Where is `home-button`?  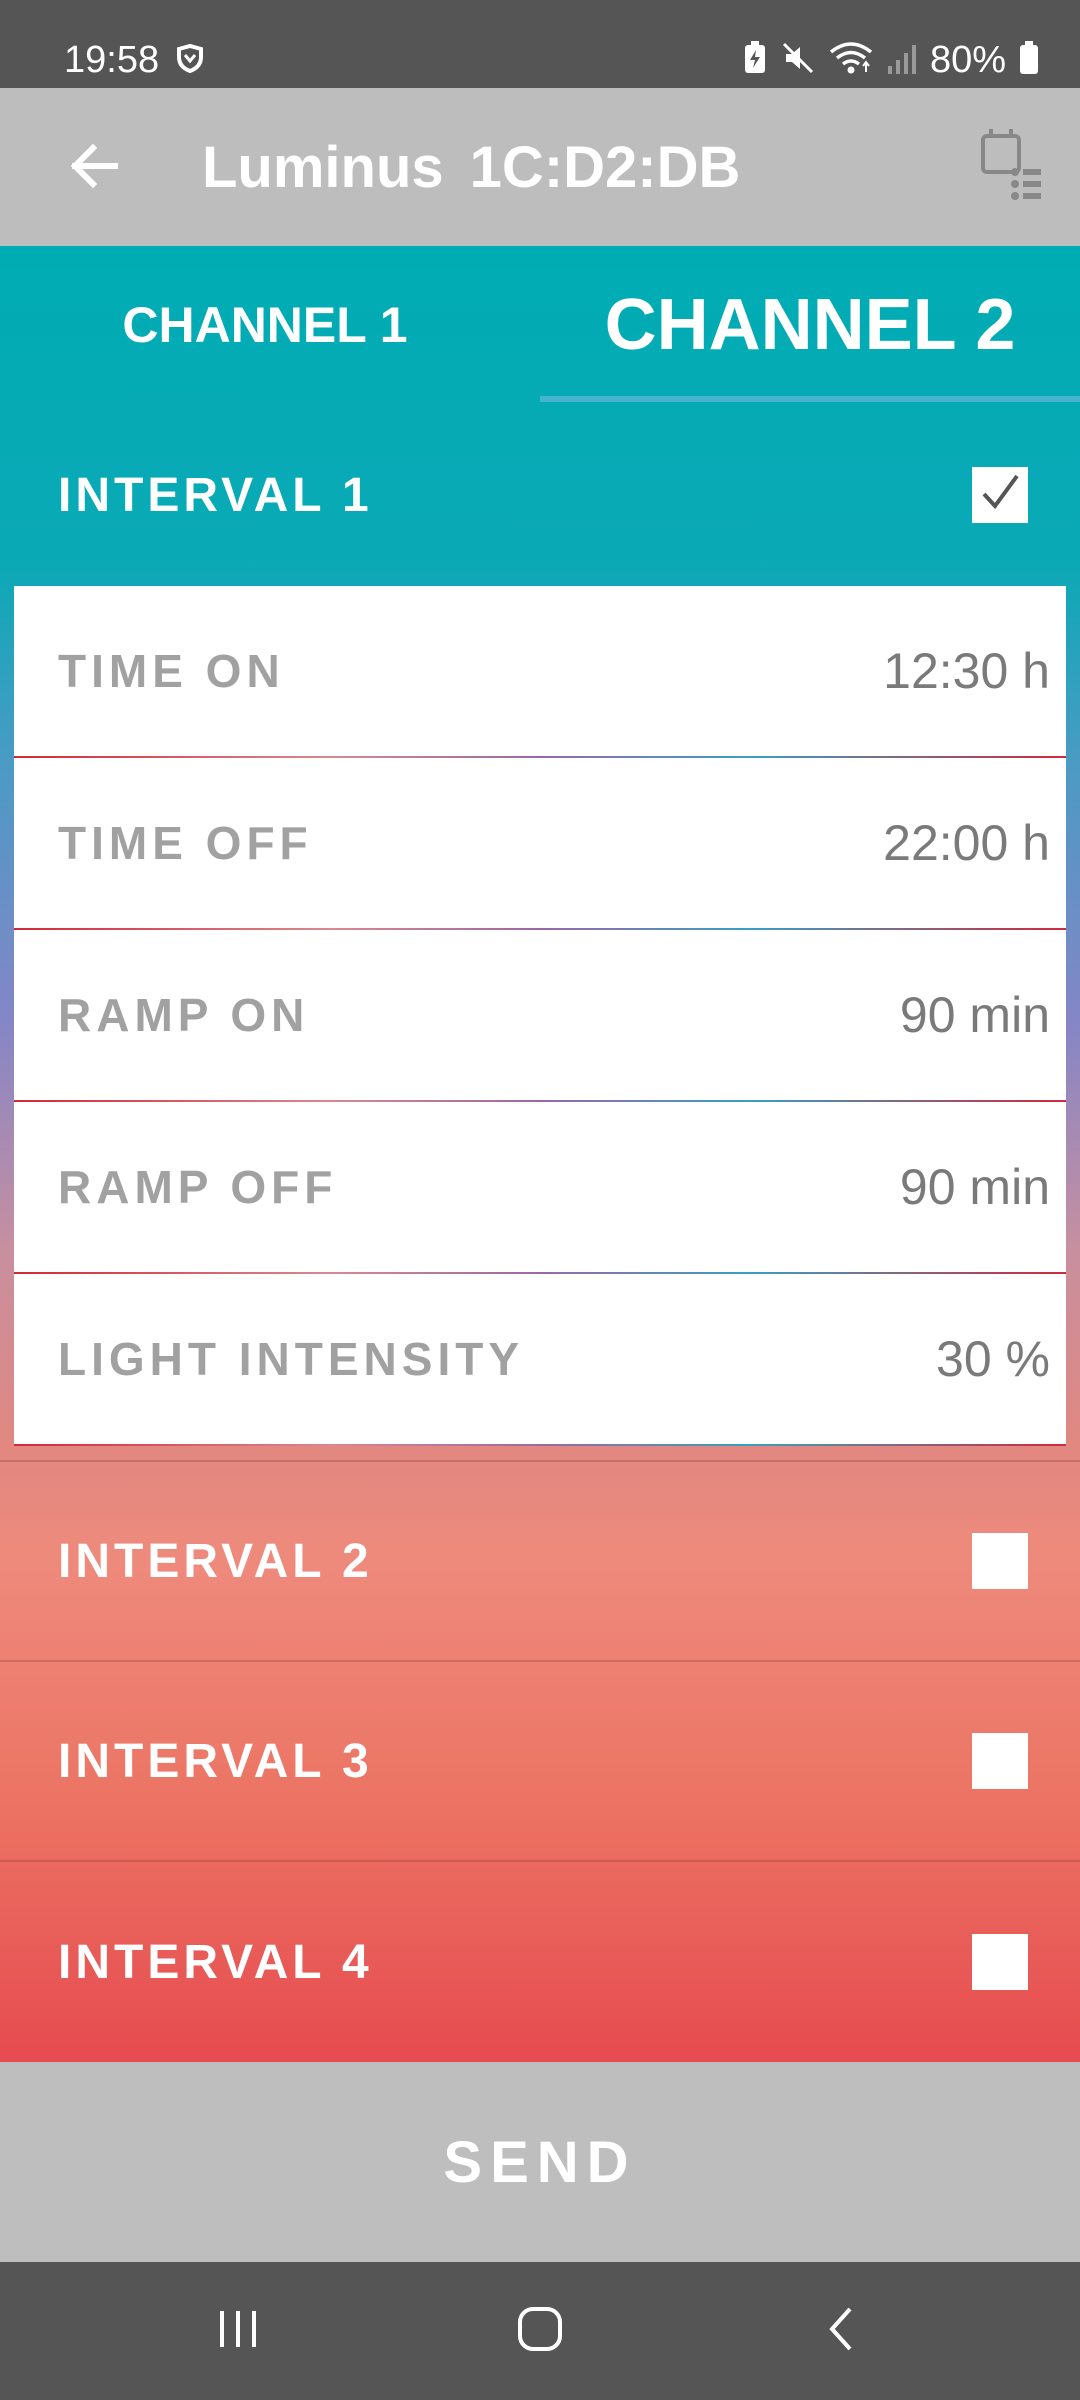
home-button is located at coordinates (540, 2331).